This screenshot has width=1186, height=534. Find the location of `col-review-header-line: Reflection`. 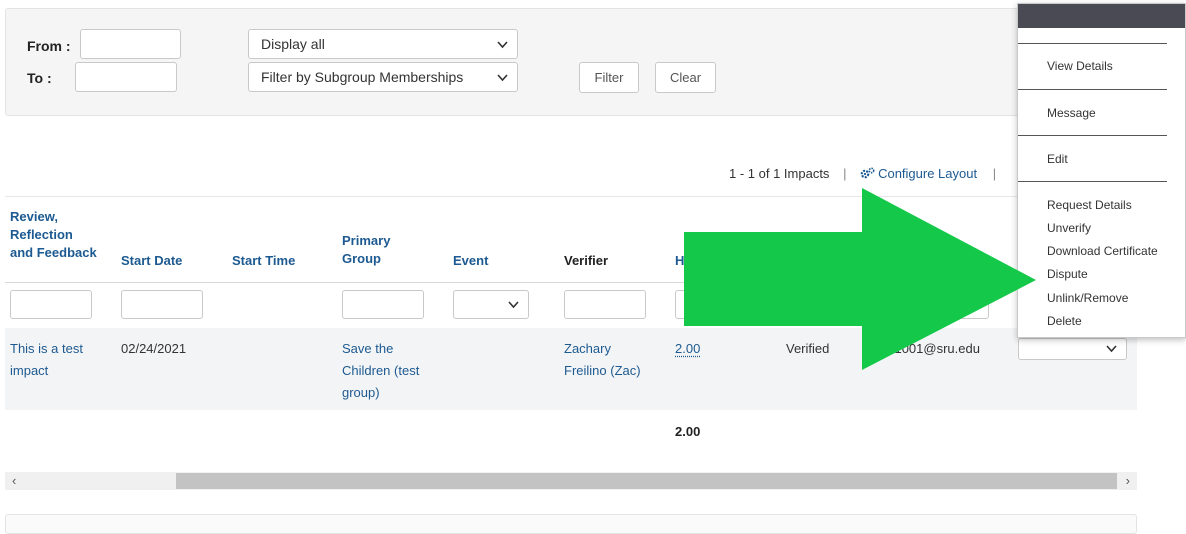

col-review-header-line: Reflection is located at coordinates (41, 234).